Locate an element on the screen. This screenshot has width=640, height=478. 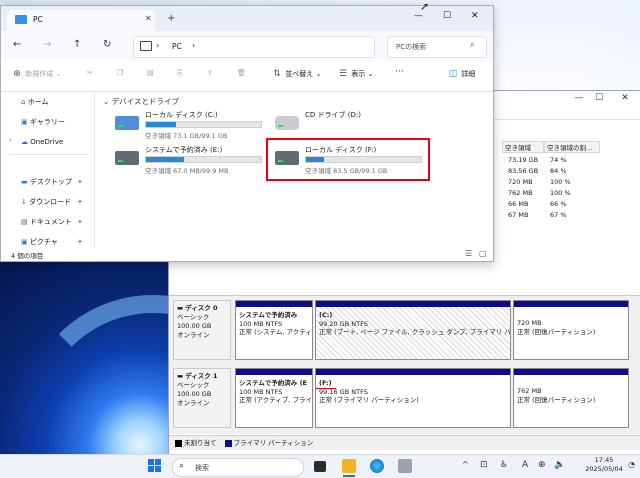
new-button: ⊕ 新規作成 ⌄ is located at coordinates (36, 74).